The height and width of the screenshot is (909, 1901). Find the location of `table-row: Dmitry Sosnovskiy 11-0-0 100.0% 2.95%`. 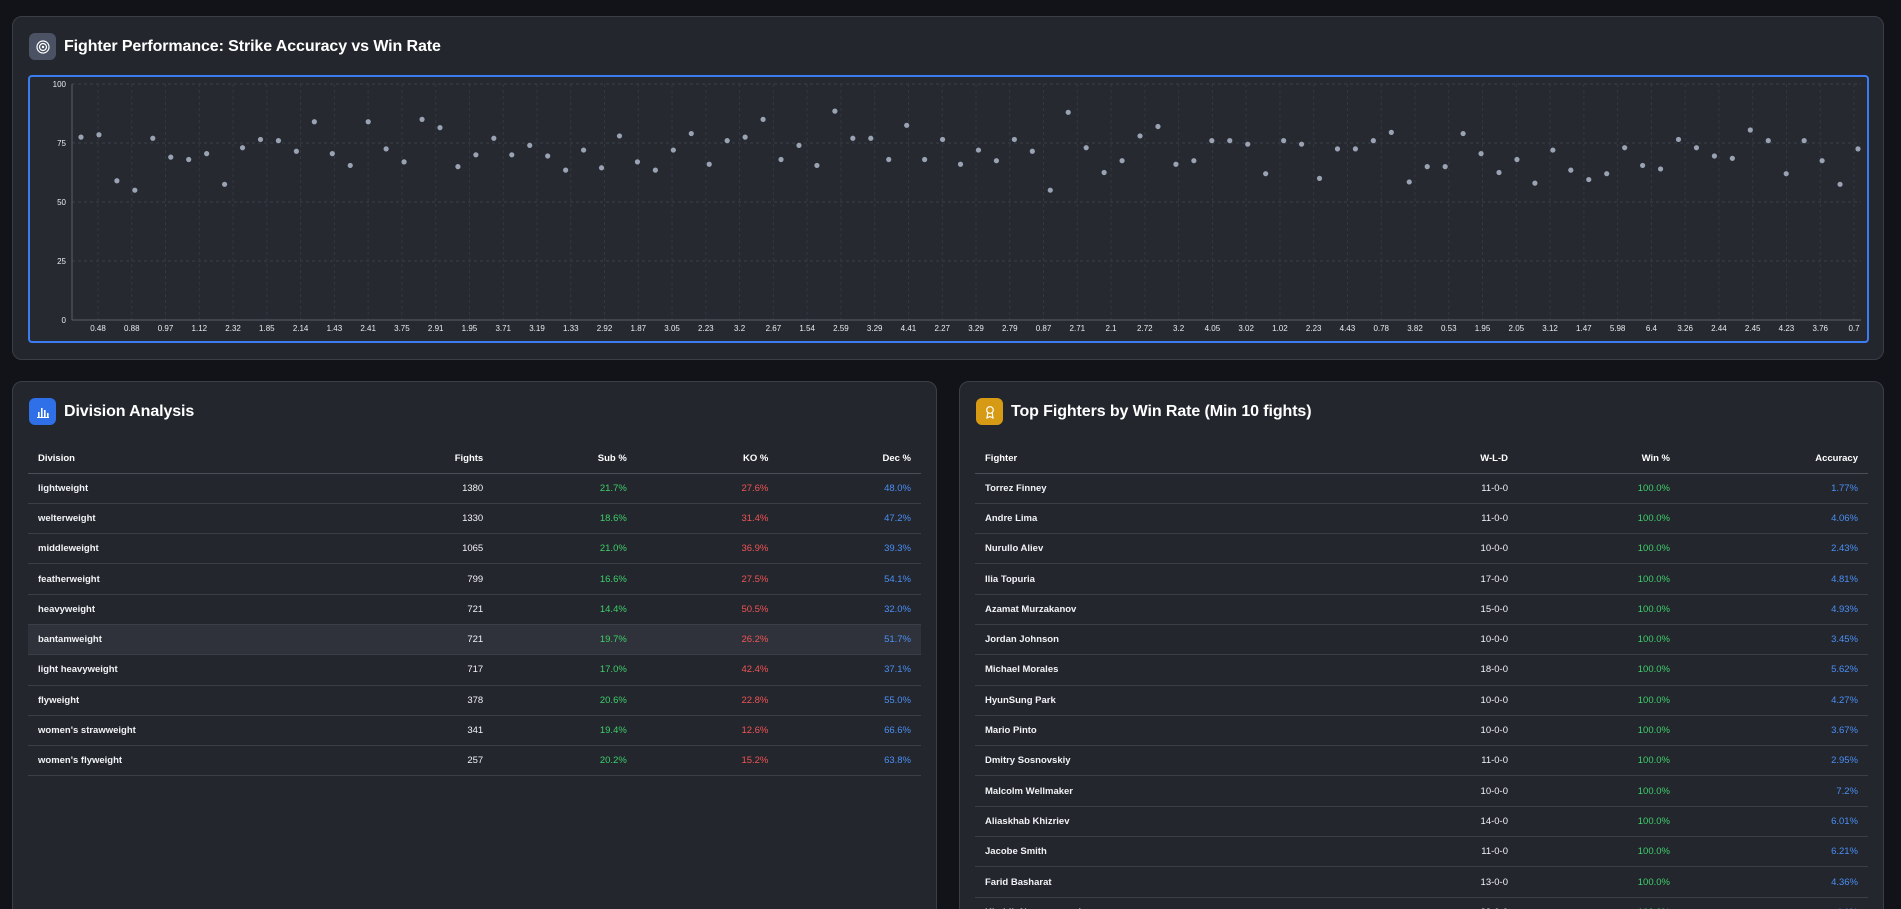

table-row: Dmitry Sosnovskiy 11-0-0 100.0% 2.95% is located at coordinates (1421, 761).